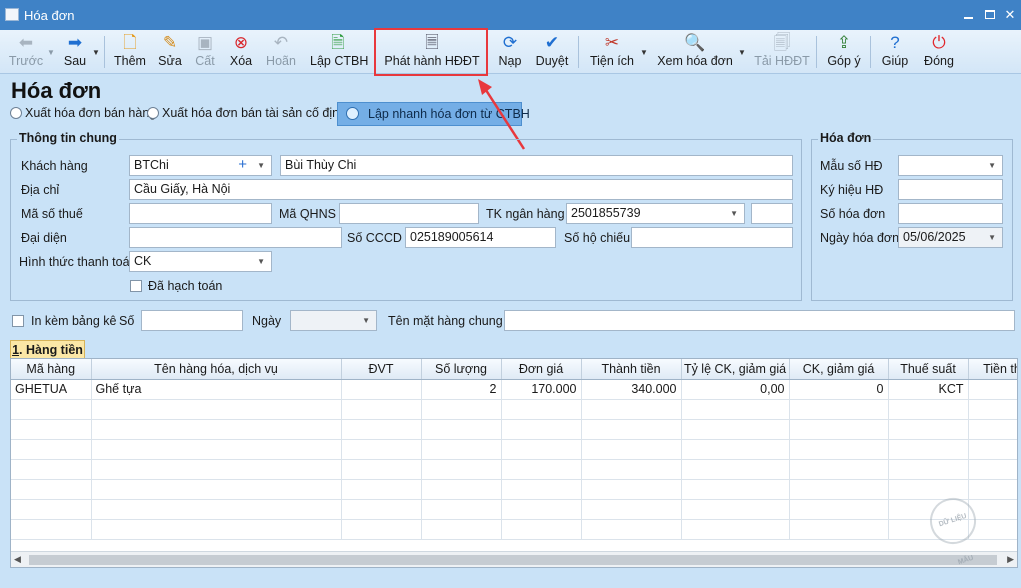 The height and width of the screenshot is (588, 1021). I want to click on column-header-amount: Thành tiền, so click(631, 369).